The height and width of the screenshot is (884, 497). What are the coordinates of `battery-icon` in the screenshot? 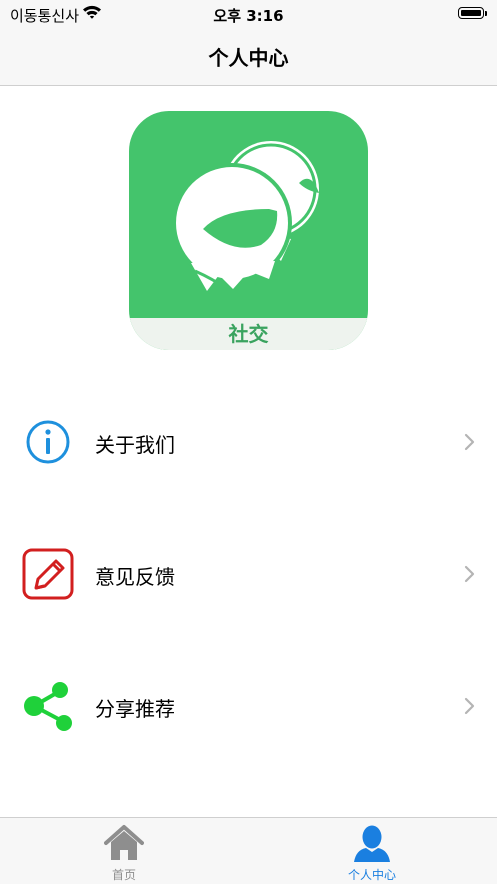 It's located at (471, 13).